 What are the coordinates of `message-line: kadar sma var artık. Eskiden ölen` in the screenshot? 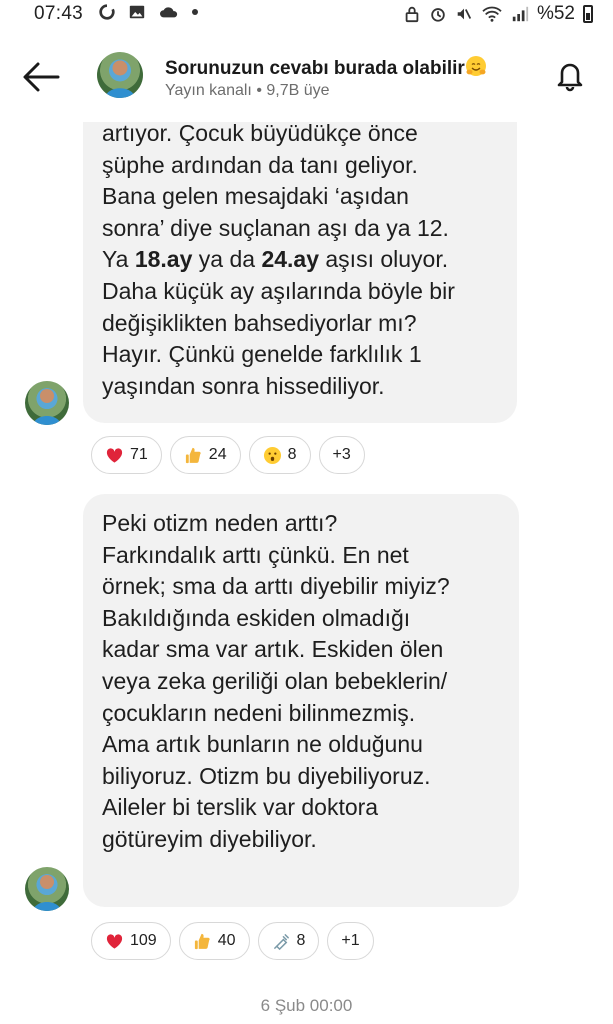 It's located at (300, 650).